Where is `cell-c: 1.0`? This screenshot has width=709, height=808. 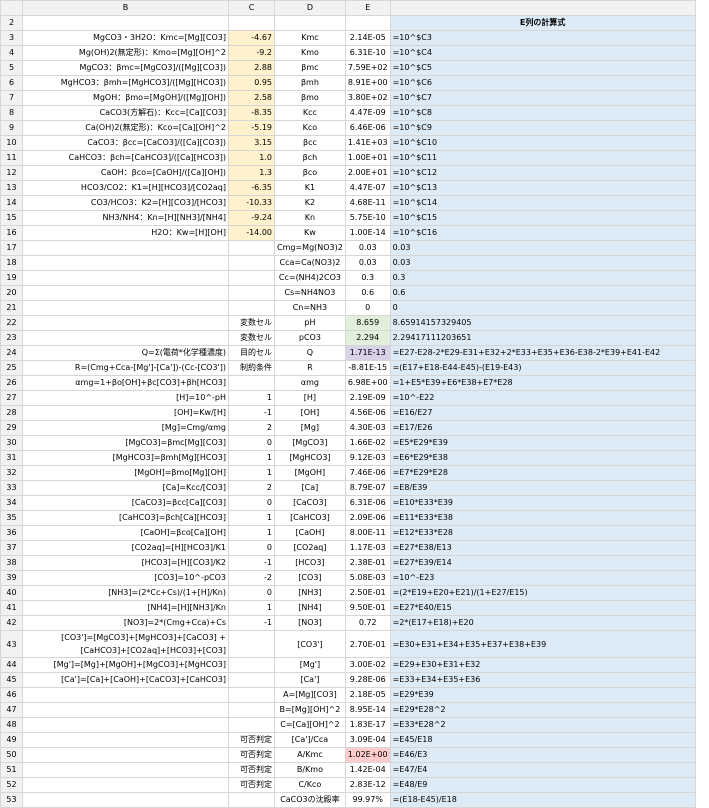
cell-c: 1.0 is located at coordinates (251, 158).